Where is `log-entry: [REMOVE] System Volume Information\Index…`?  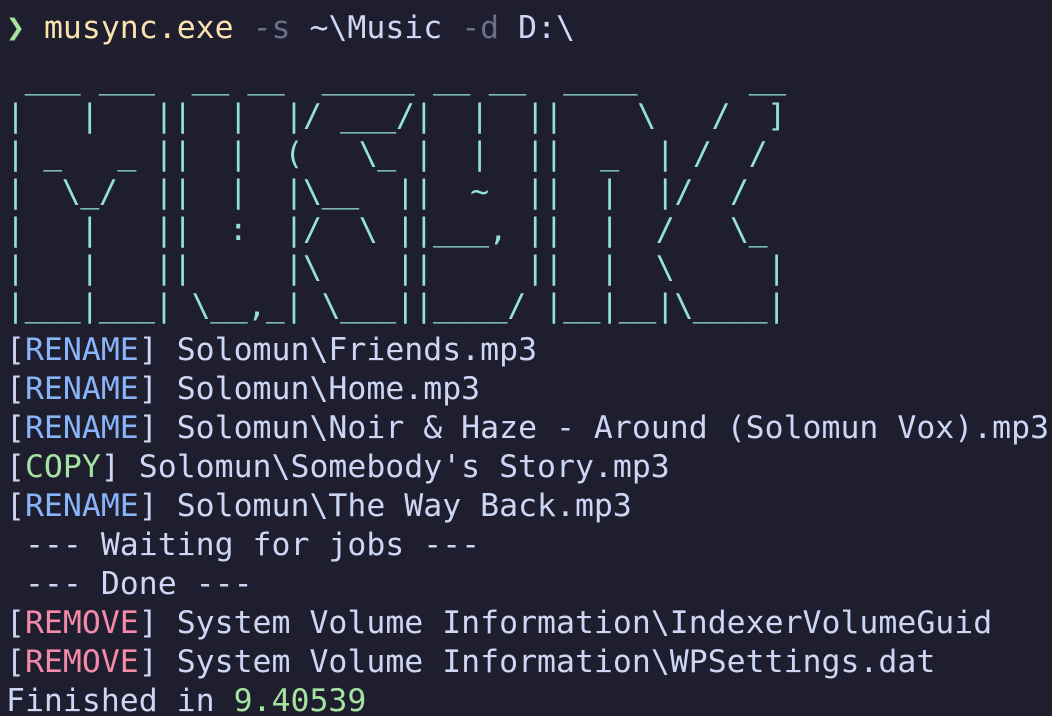 log-entry: [REMOVE] System Volume Information\Index… is located at coordinates (499, 623).